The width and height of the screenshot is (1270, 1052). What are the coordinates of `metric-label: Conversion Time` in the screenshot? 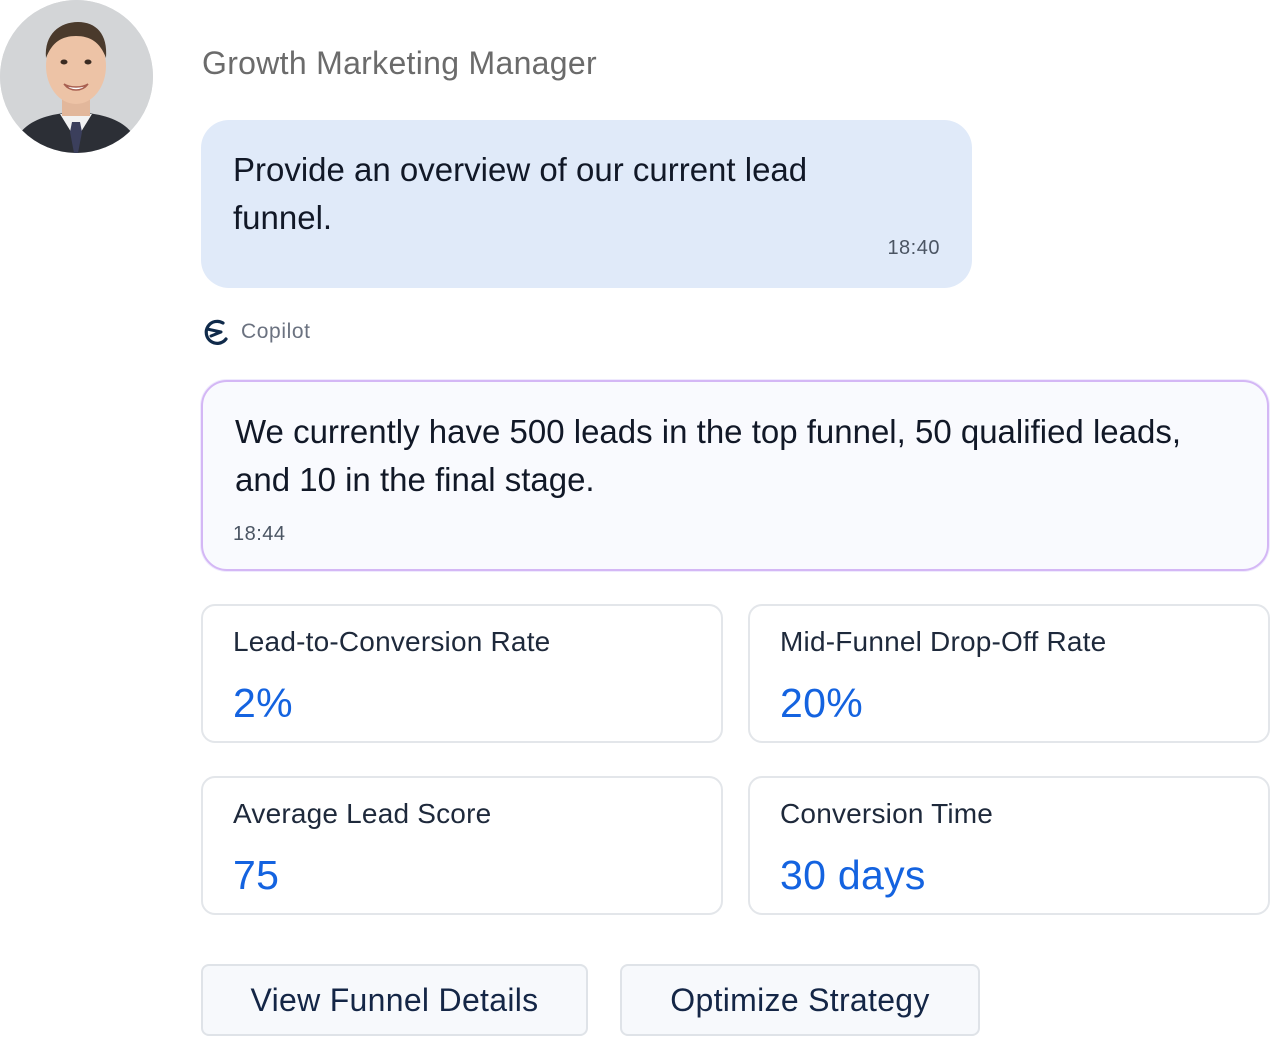 It's located at (887, 813).